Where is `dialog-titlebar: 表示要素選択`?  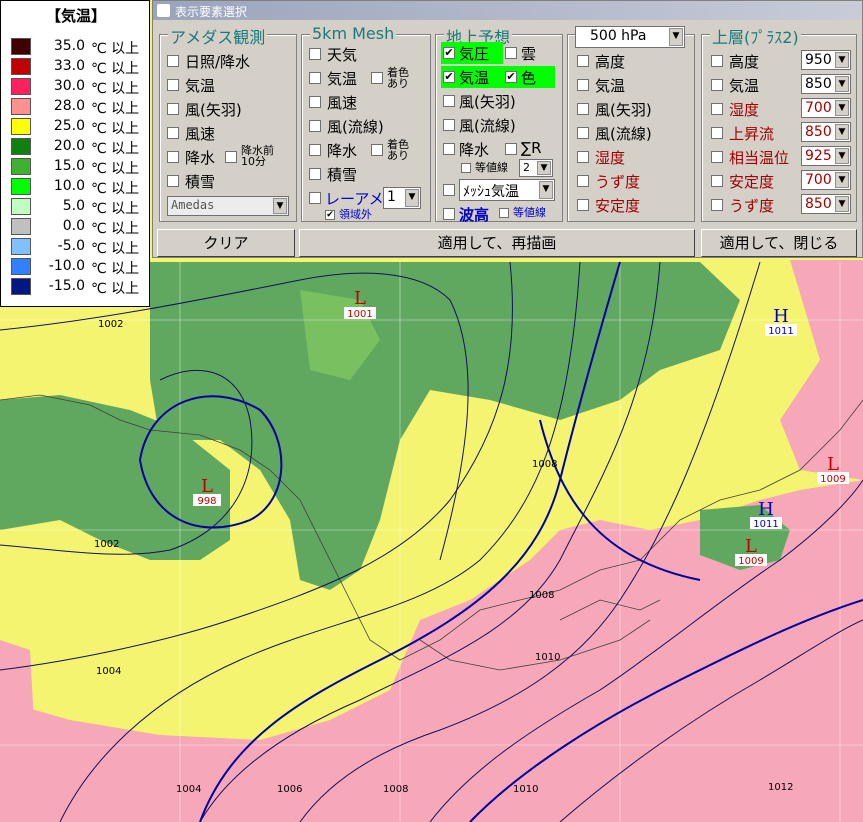 dialog-titlebar: 表示要素選択 is located at coordinates (507, 10).